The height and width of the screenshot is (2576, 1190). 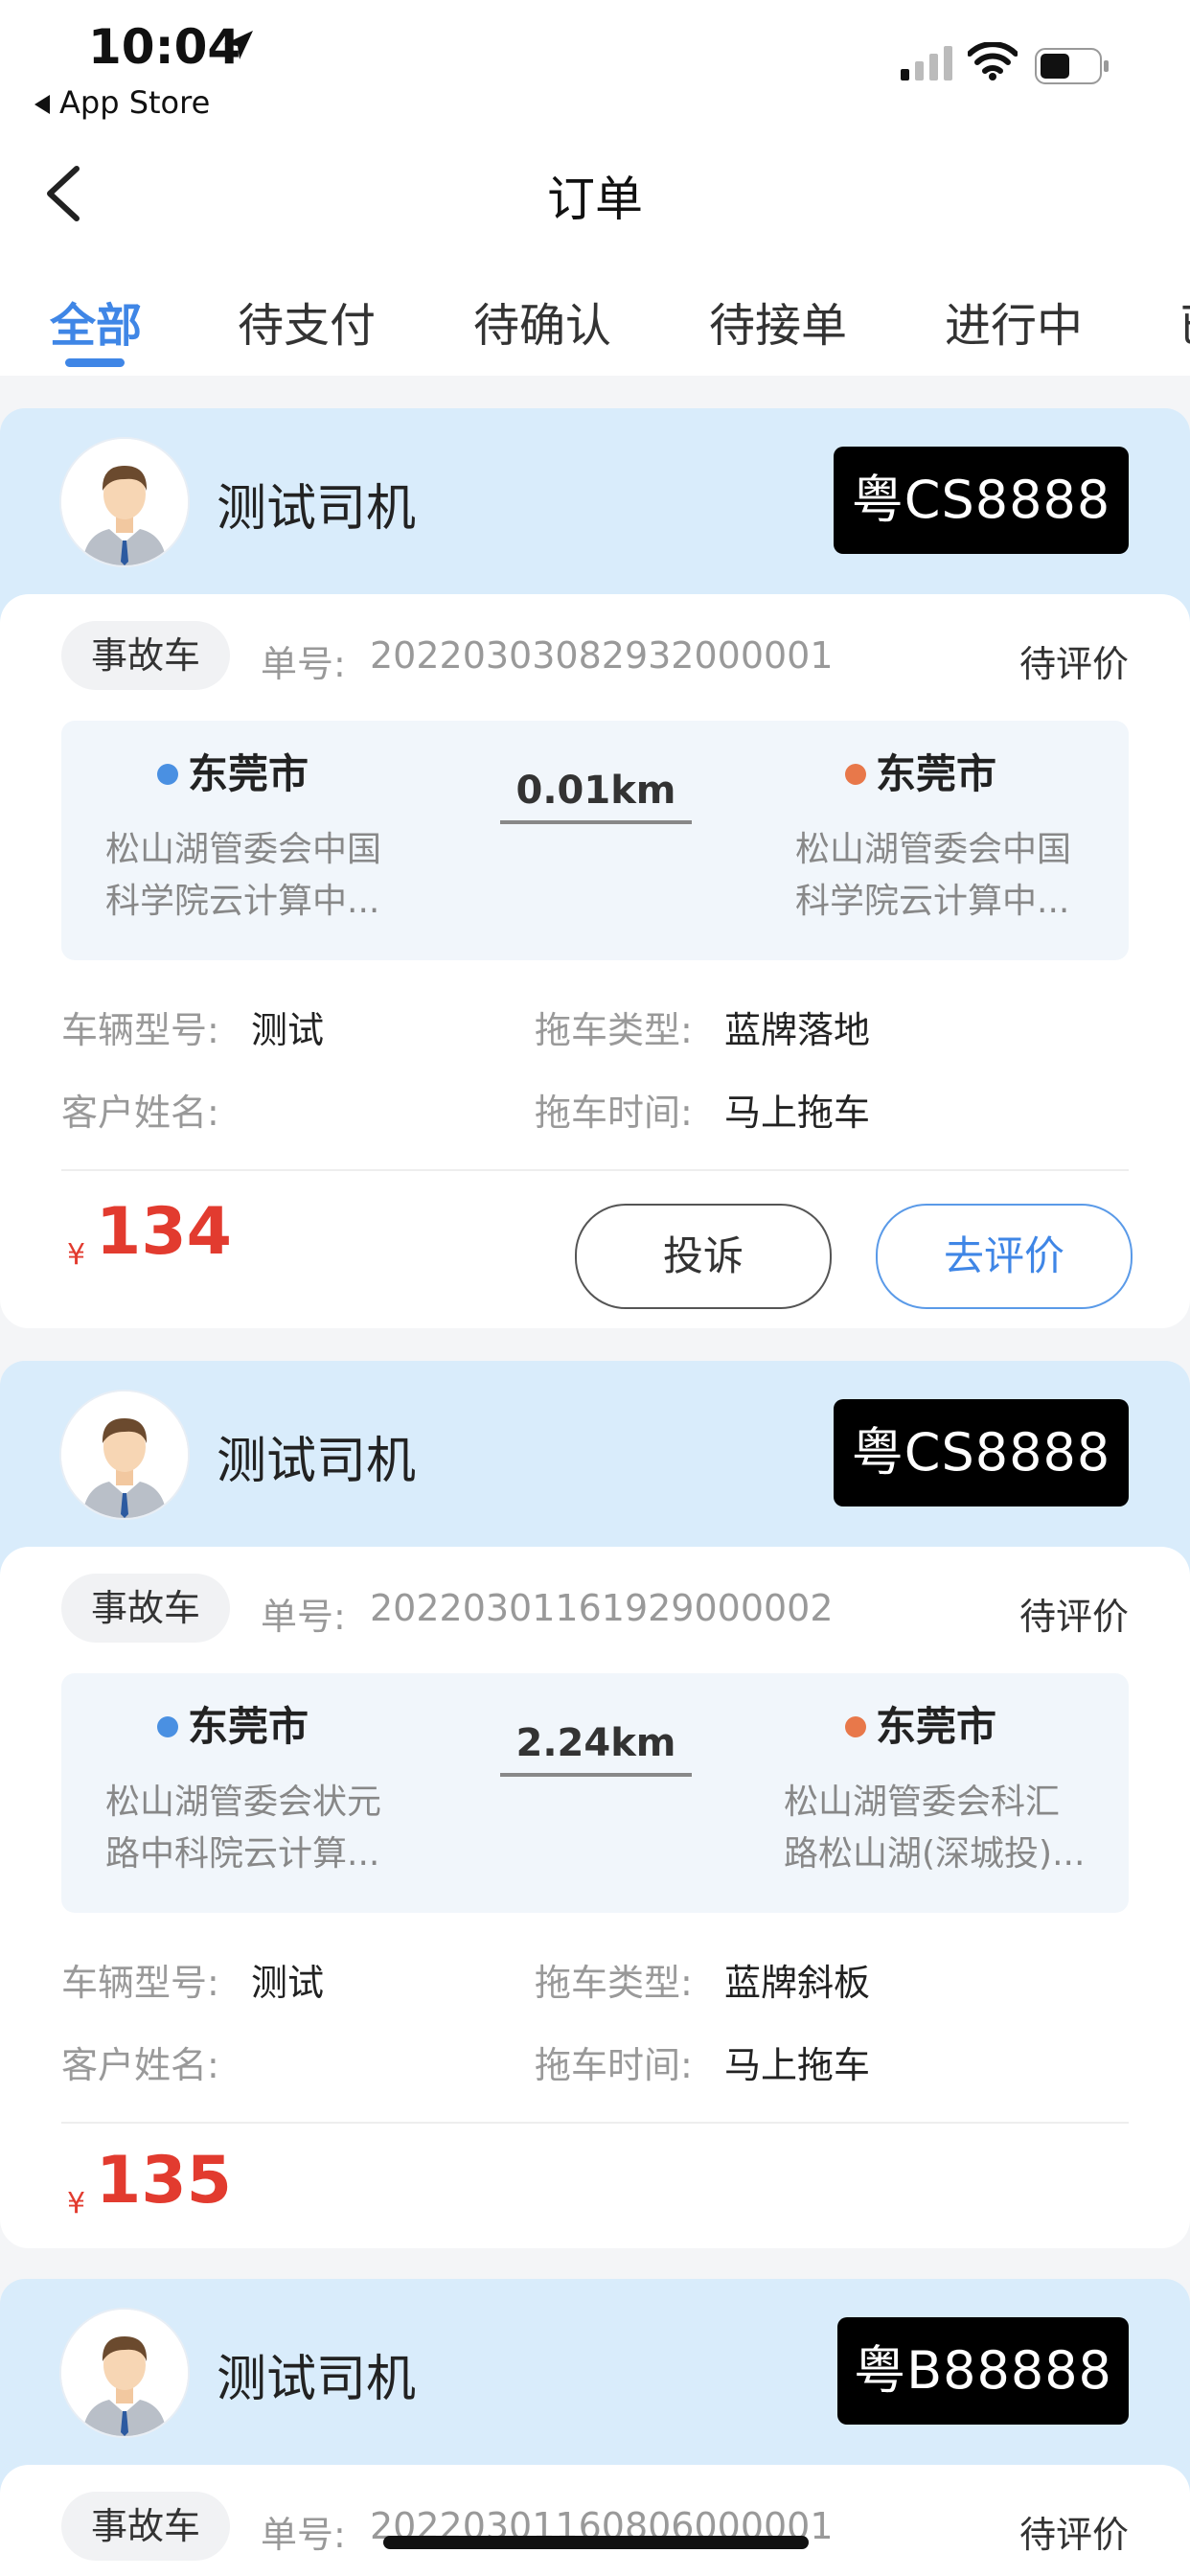 I want to click on tow-type-value: 蓝牌斜板, so click(x=797, y=1983).